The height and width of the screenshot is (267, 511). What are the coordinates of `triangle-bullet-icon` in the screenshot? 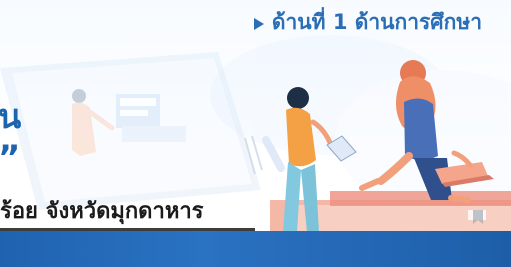 It's located at (258, 23).